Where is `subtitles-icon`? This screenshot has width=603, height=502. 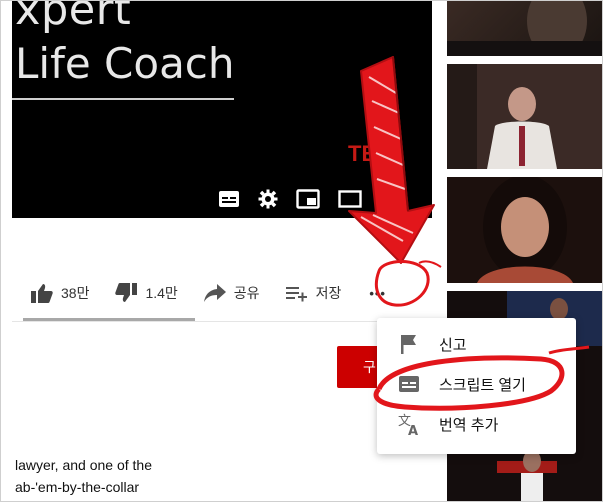 subtitles-icon is located at coordinates (229, 199).